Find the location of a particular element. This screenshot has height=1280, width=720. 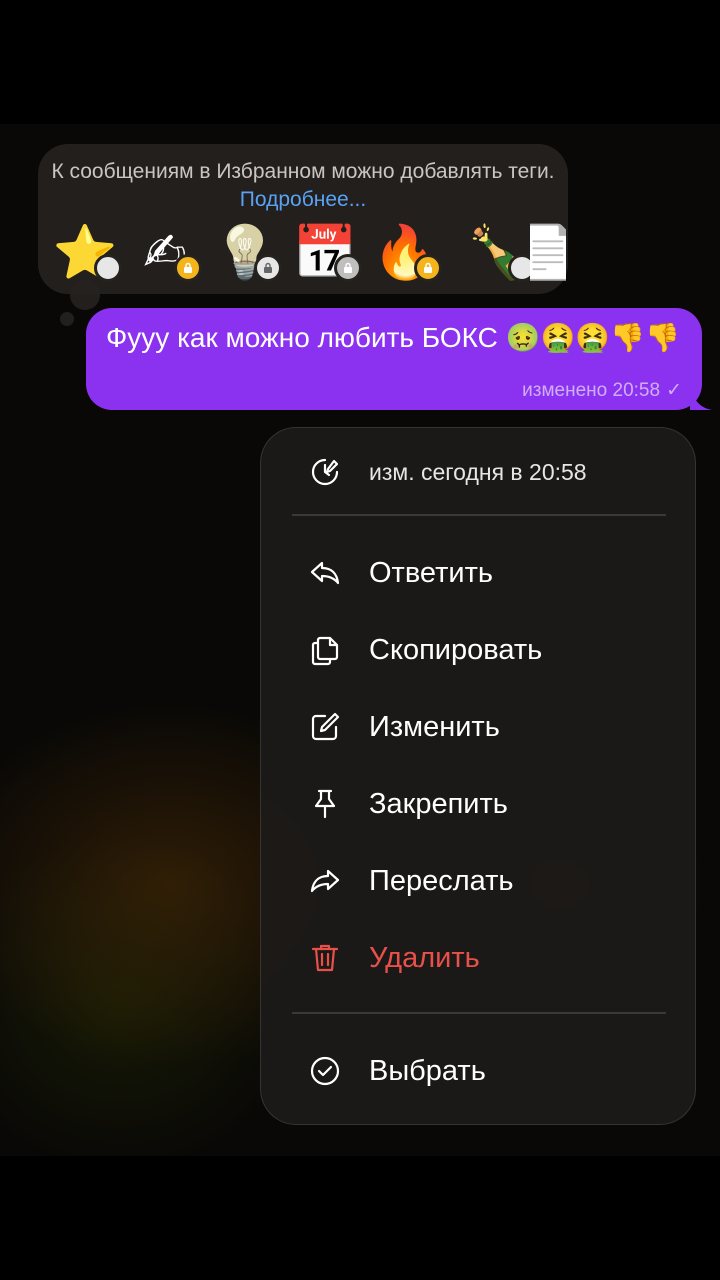

menu-pin: Закрепить is located at coordinates (478, 804).